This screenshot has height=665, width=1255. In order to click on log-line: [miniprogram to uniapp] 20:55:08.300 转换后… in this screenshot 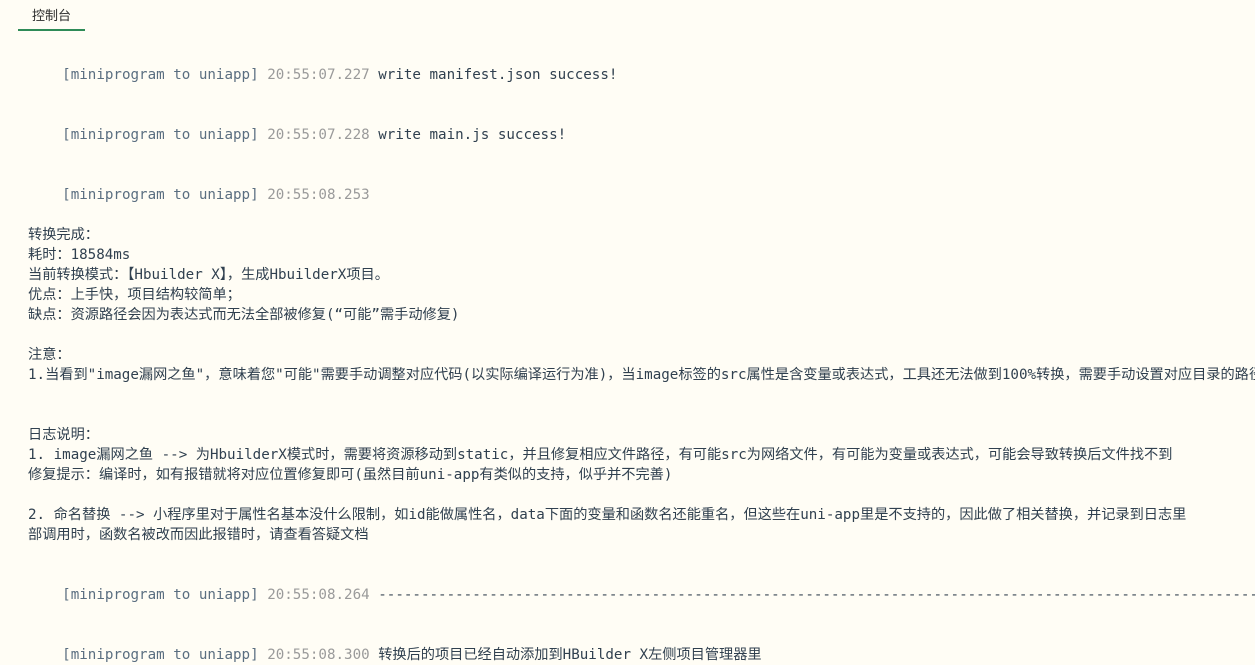, I will do `click(641, 645)`.